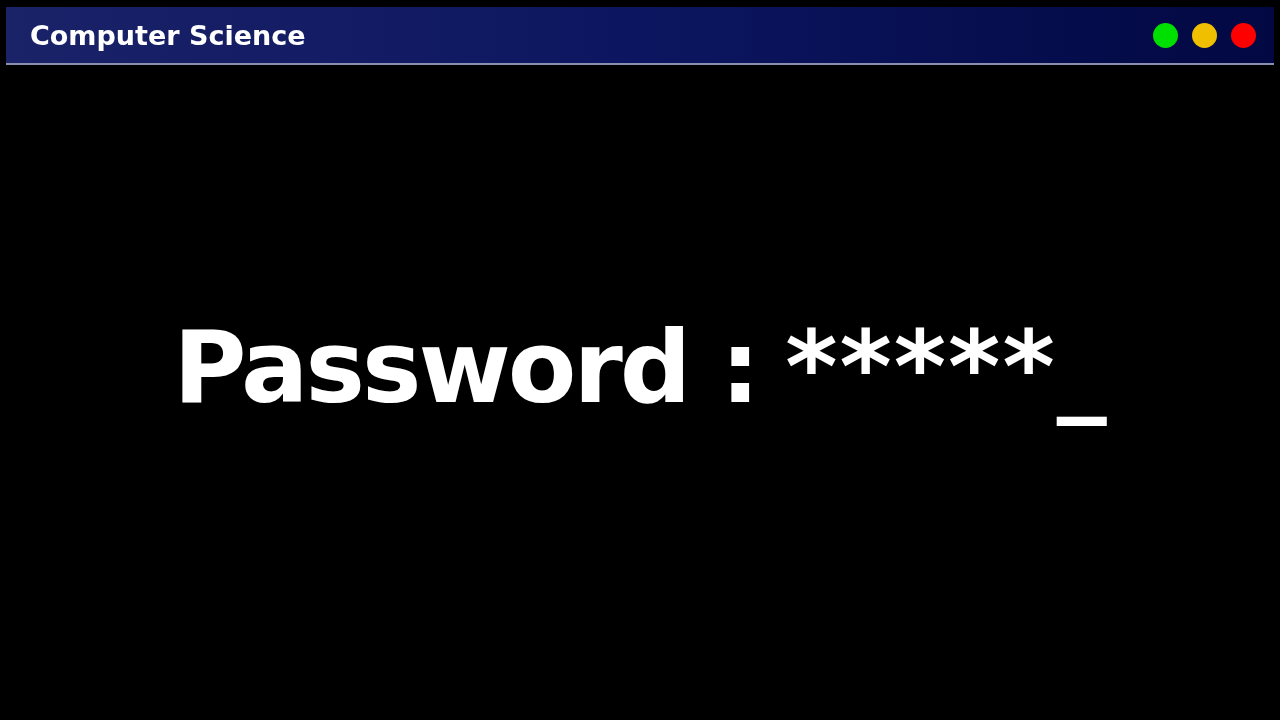 Image resolution: width=1280 pixels, height=720 pixels. I want to click on window-title: Computer Science, so click(168, 35).